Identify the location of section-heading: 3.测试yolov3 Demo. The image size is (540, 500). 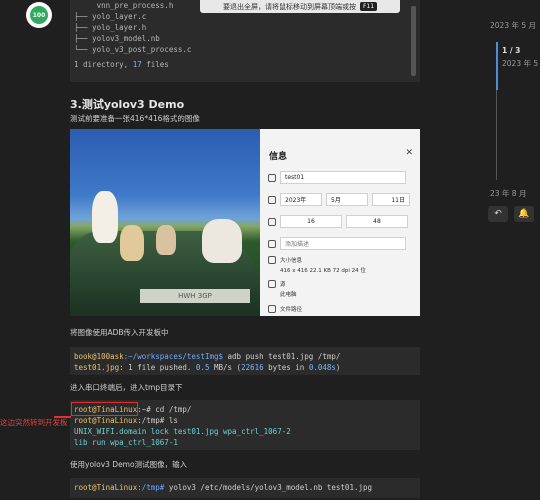
(127, 104).